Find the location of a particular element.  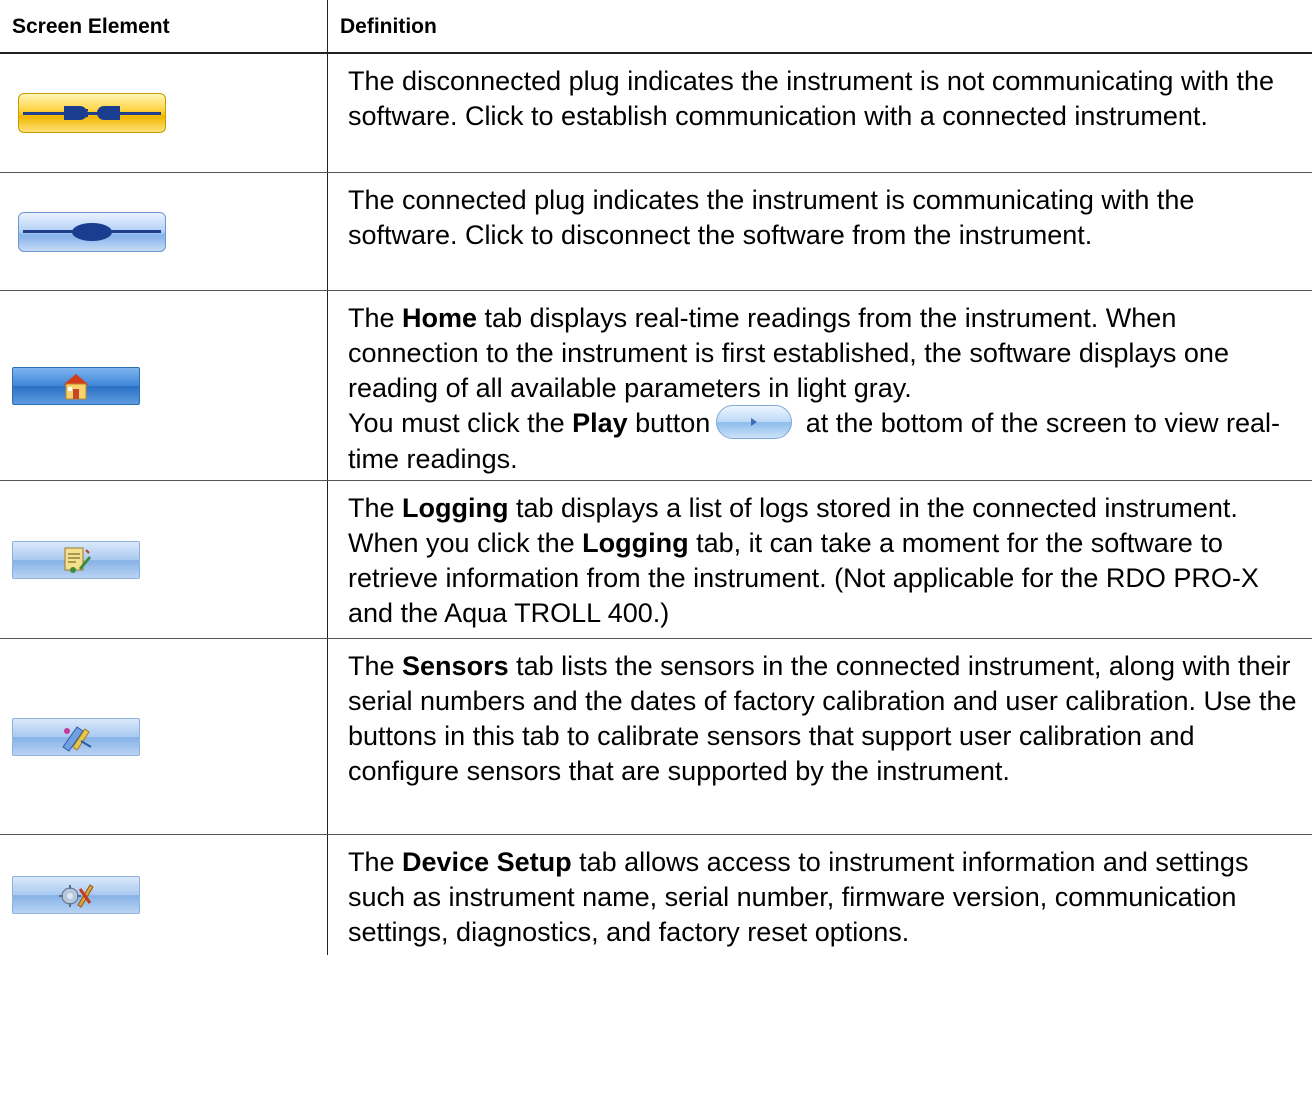

device-setup-tab-icon is located at coordinates (76, 895).